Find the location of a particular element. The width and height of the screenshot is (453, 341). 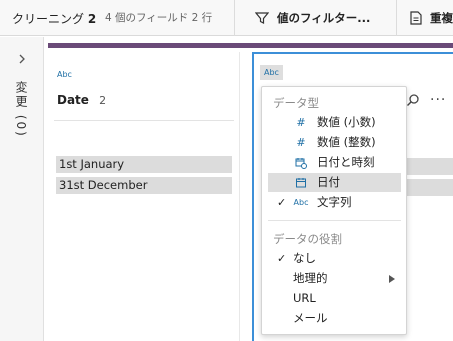

chevron-right-icon is located at coordinates (22, 59).